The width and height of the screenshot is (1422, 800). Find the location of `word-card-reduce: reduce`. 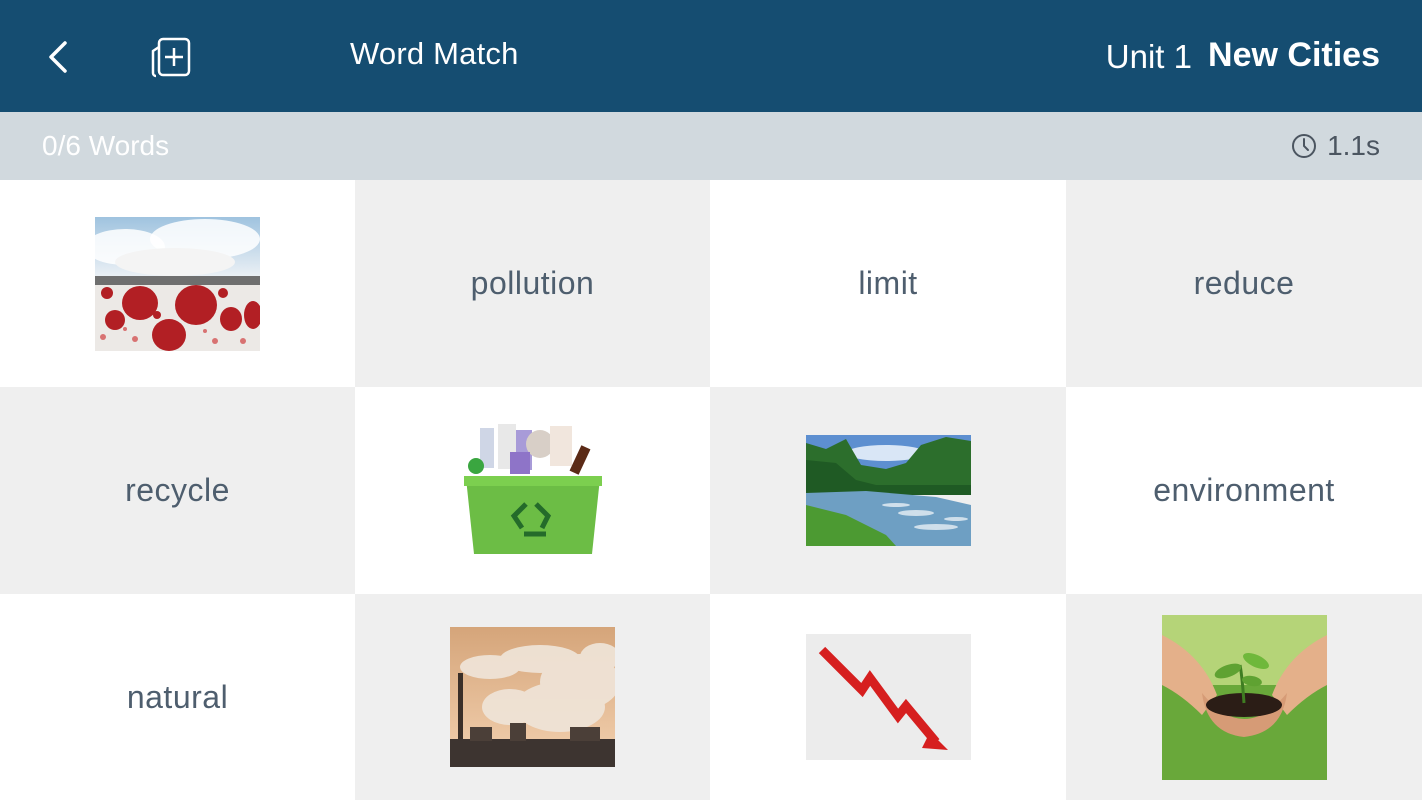

word-card-reduce: reduce is located at coordinates (1244, 283).